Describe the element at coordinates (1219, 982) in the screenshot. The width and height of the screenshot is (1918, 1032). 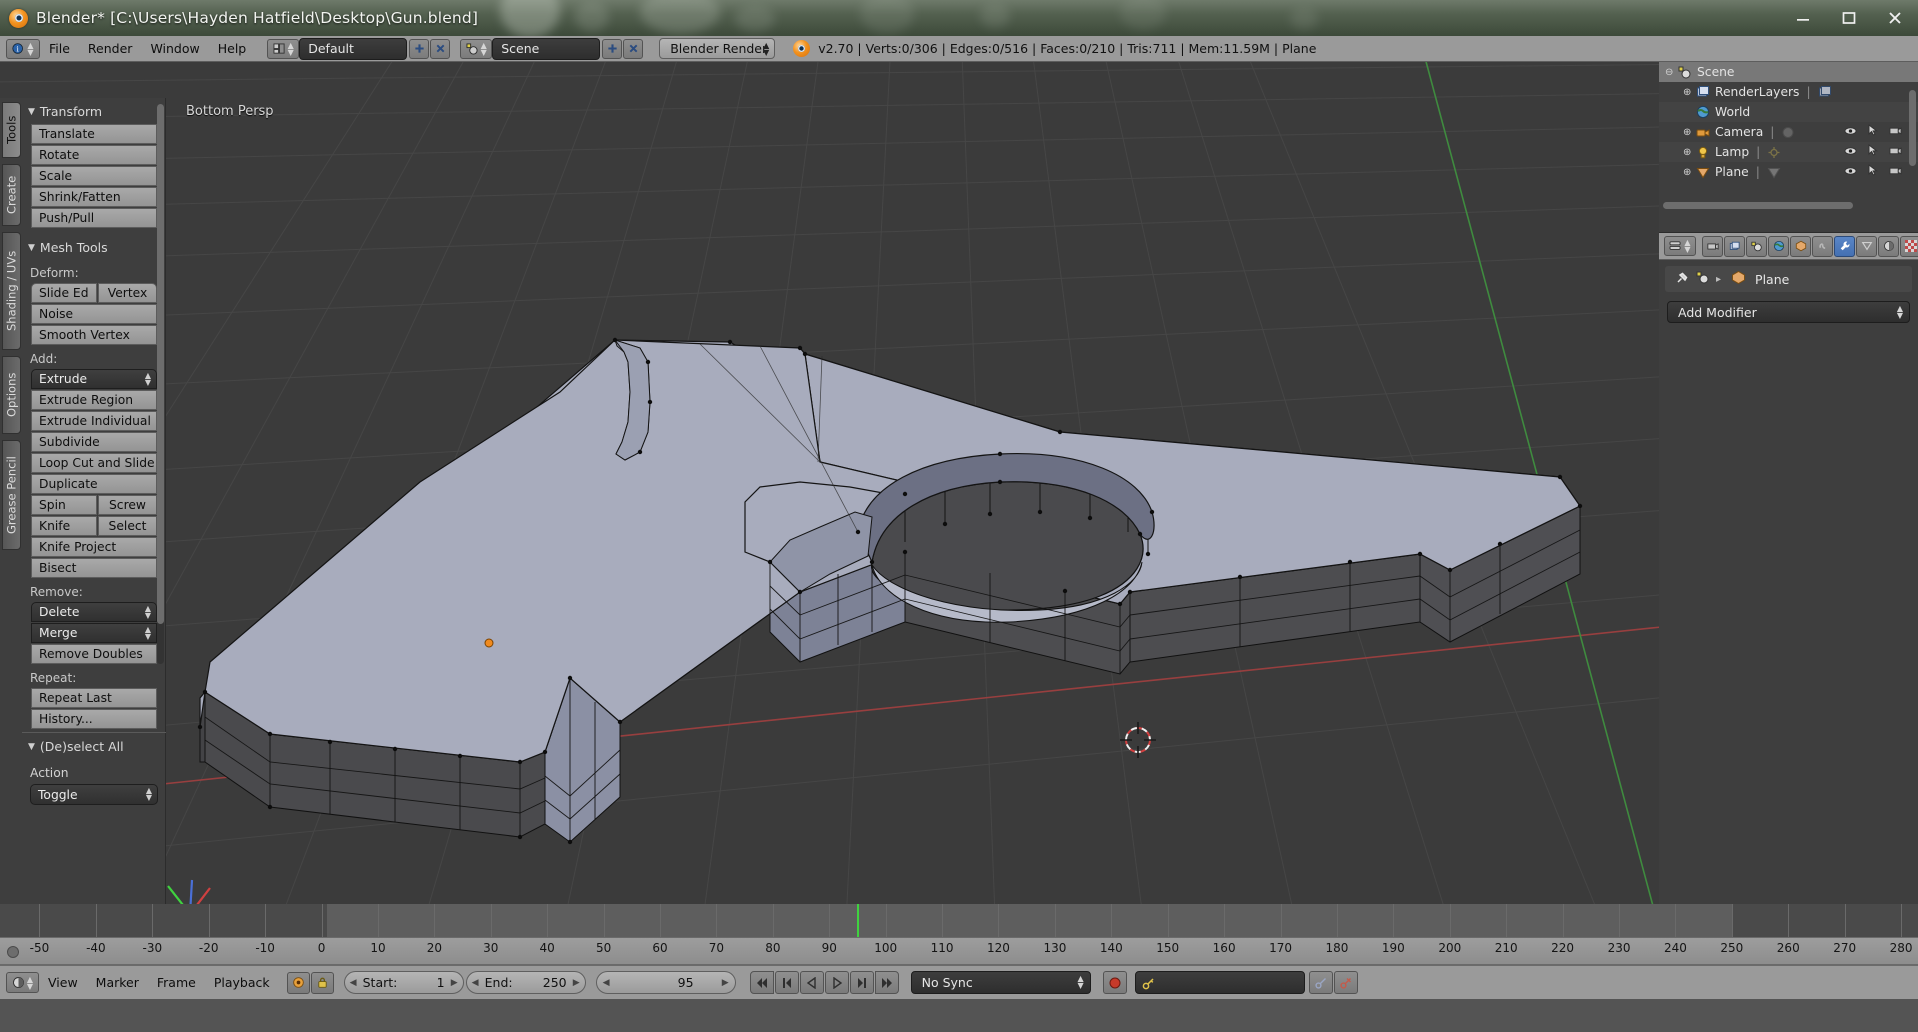
I see `keying-set-field` at that location.